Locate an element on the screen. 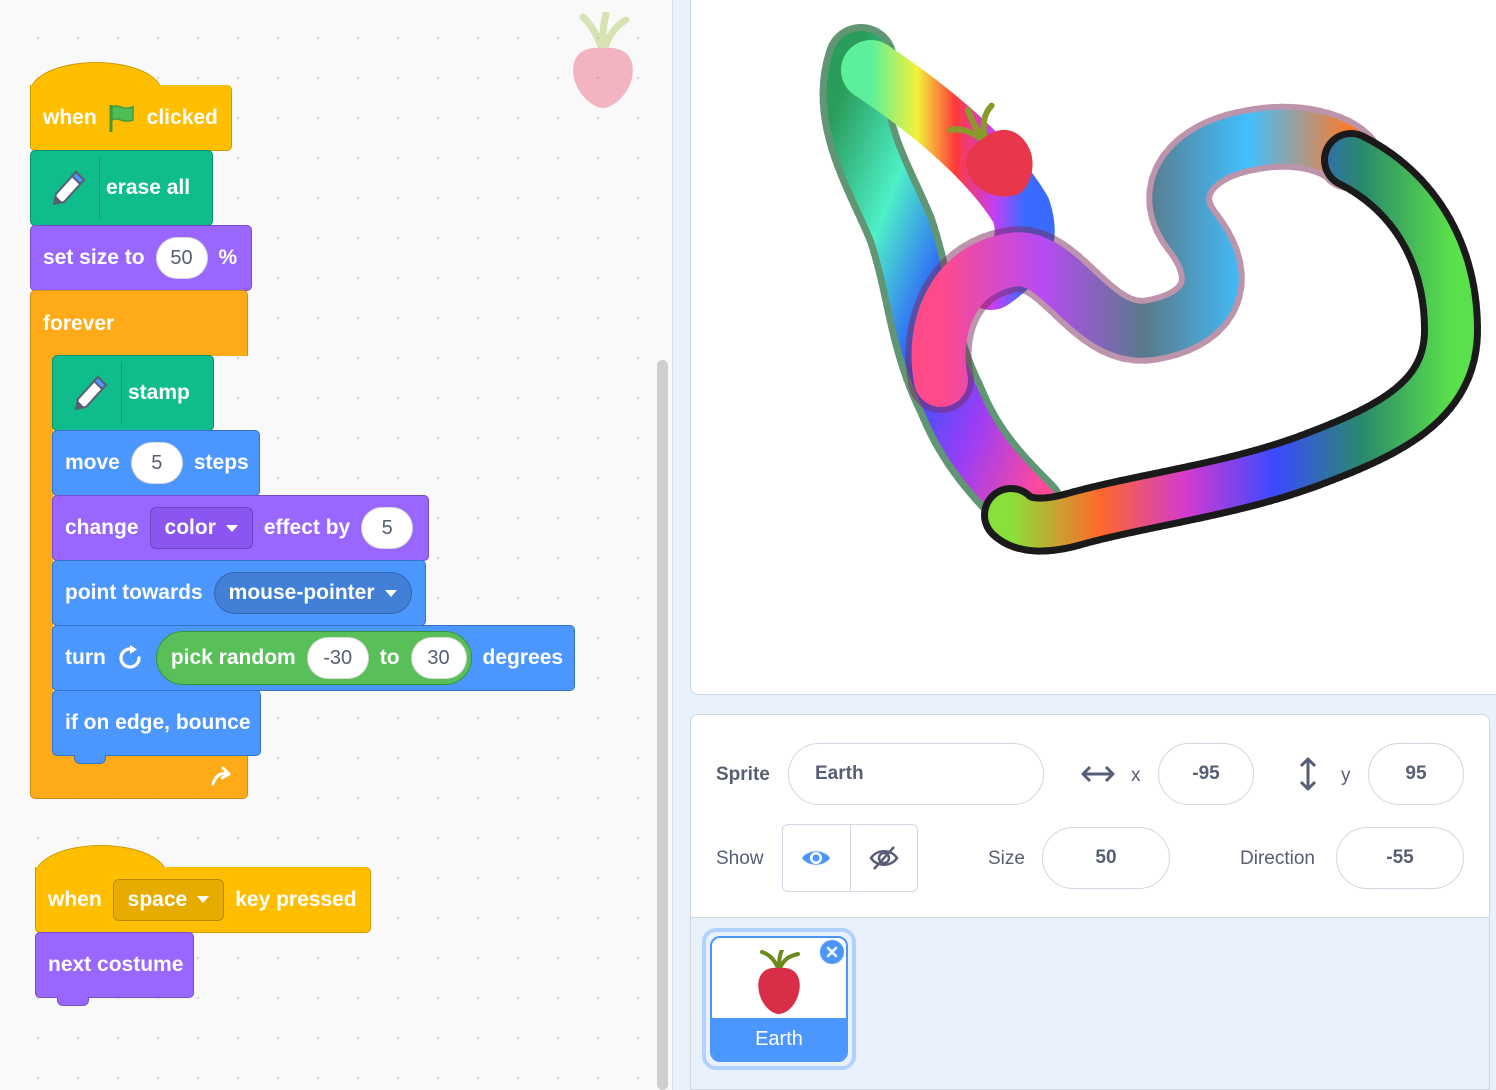 The width and height of the screenshot is (1496, 1090). random-from-input: -30 is located at coordinates (337, 658).